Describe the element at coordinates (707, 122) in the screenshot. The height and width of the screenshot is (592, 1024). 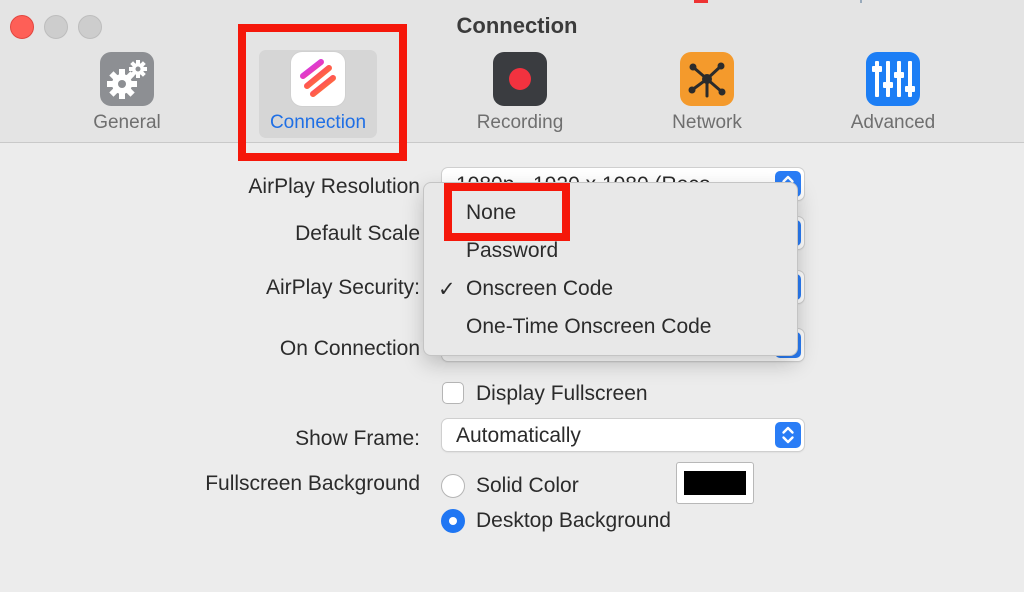
I see `tab-network-label: Network` at that location.